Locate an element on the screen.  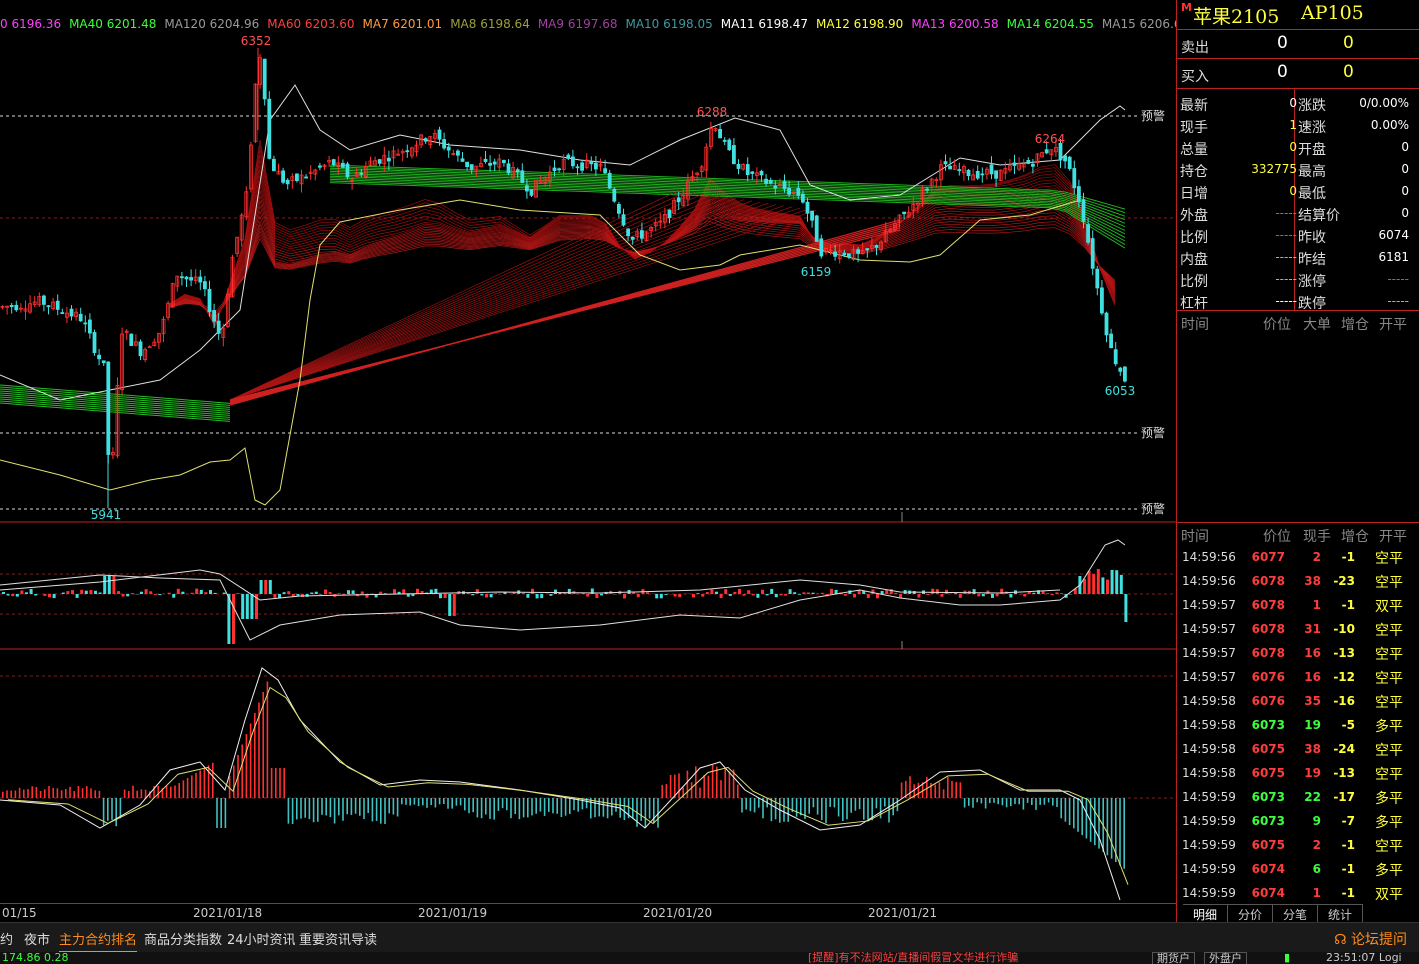
ma-legend-item: MA11 6198.47 is located at coordinates (764, 24).